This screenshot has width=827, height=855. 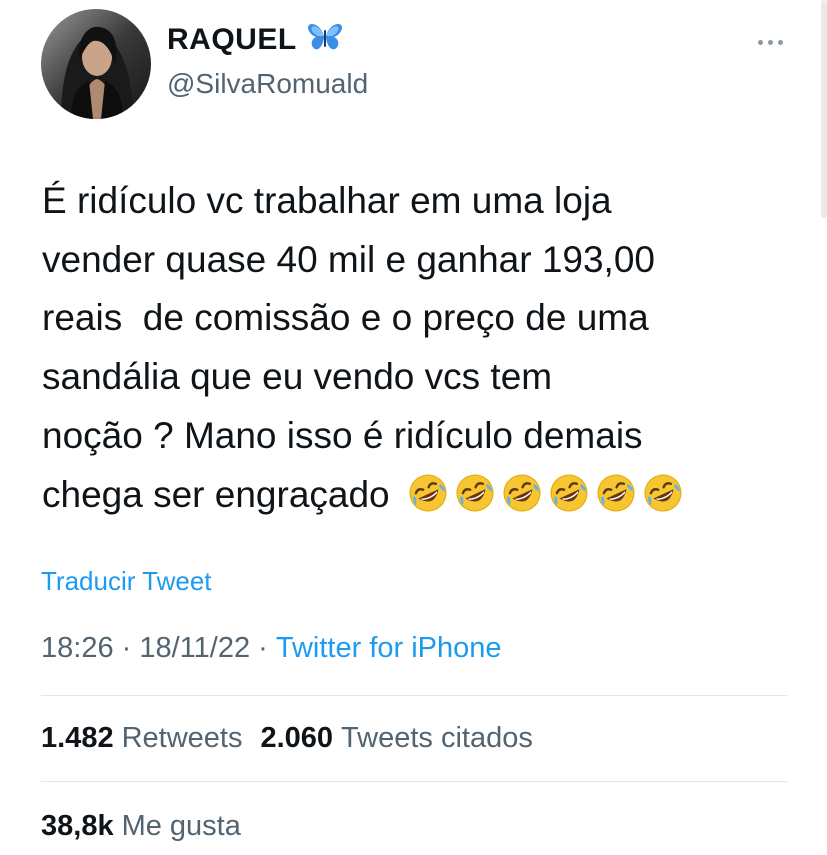 I want to click on quote-tweets-count: 2.060, so click(x=297, y=738).